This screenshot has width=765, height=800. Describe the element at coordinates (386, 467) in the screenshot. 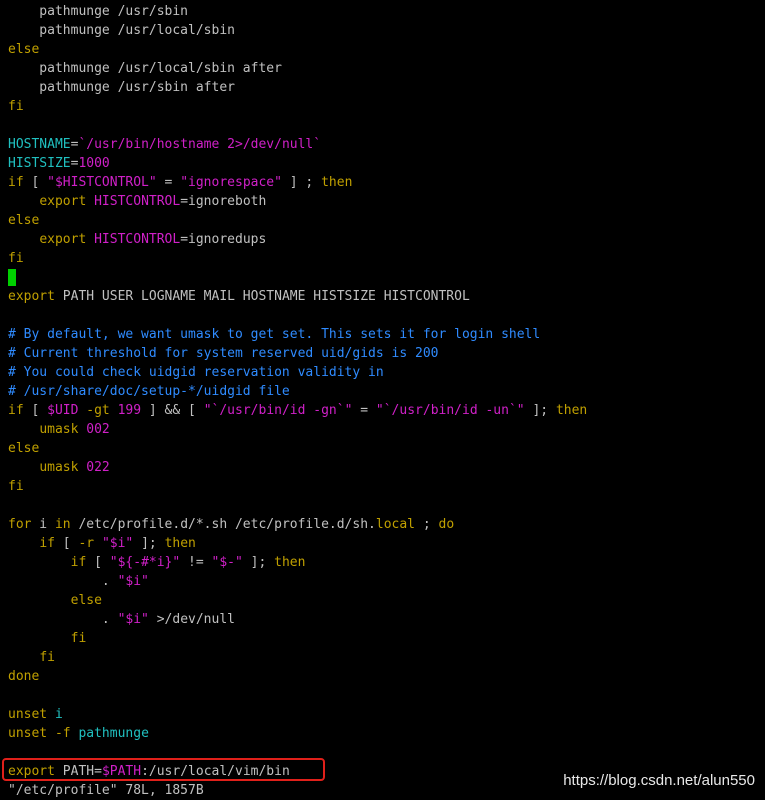

I see `code-line: umask 022` at that location.